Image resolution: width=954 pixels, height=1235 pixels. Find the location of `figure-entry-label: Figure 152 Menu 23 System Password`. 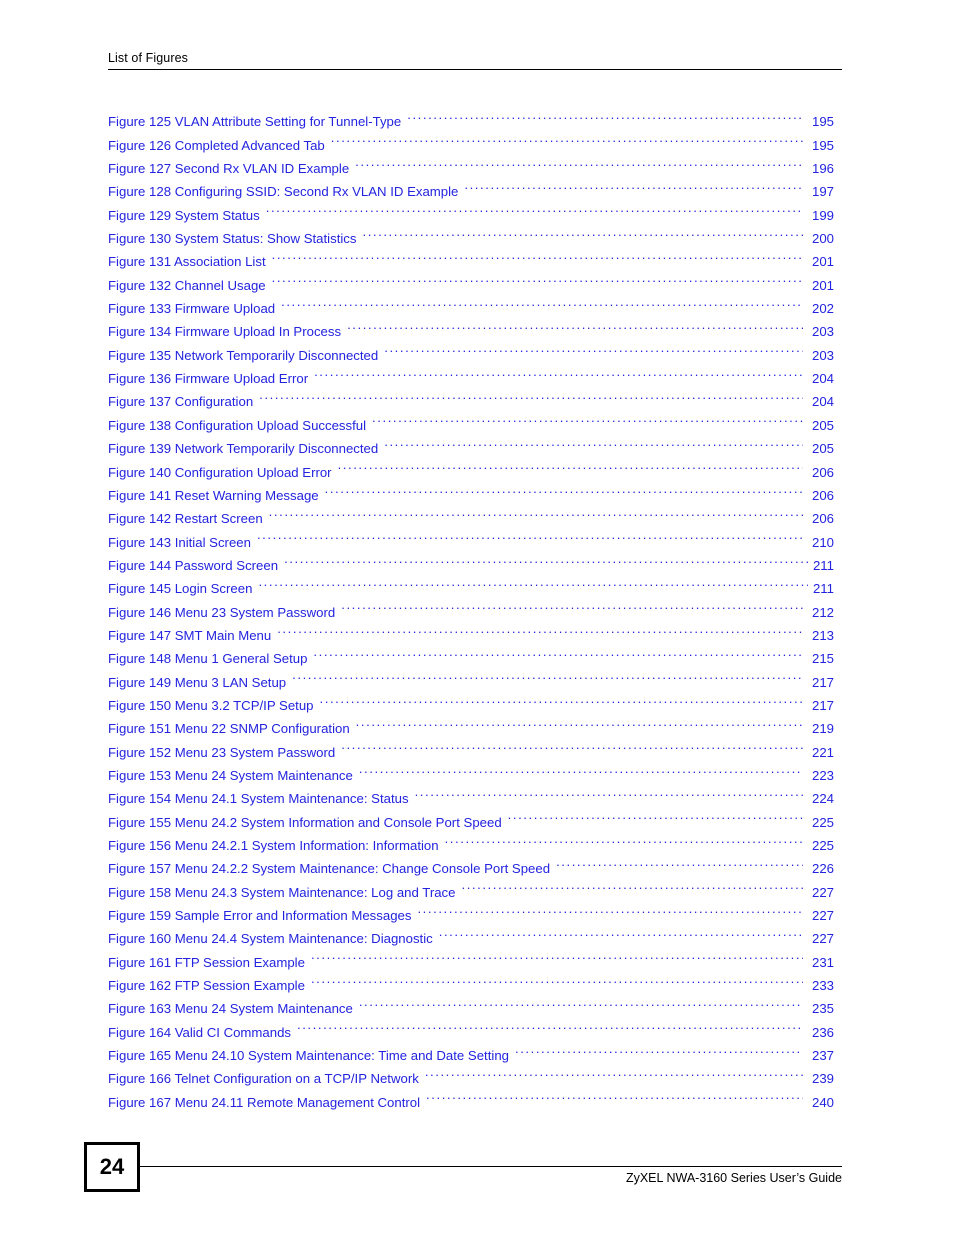

figure-entry-label: Figure 152 Menu 23 System Password is located at coordinates (222, 752).